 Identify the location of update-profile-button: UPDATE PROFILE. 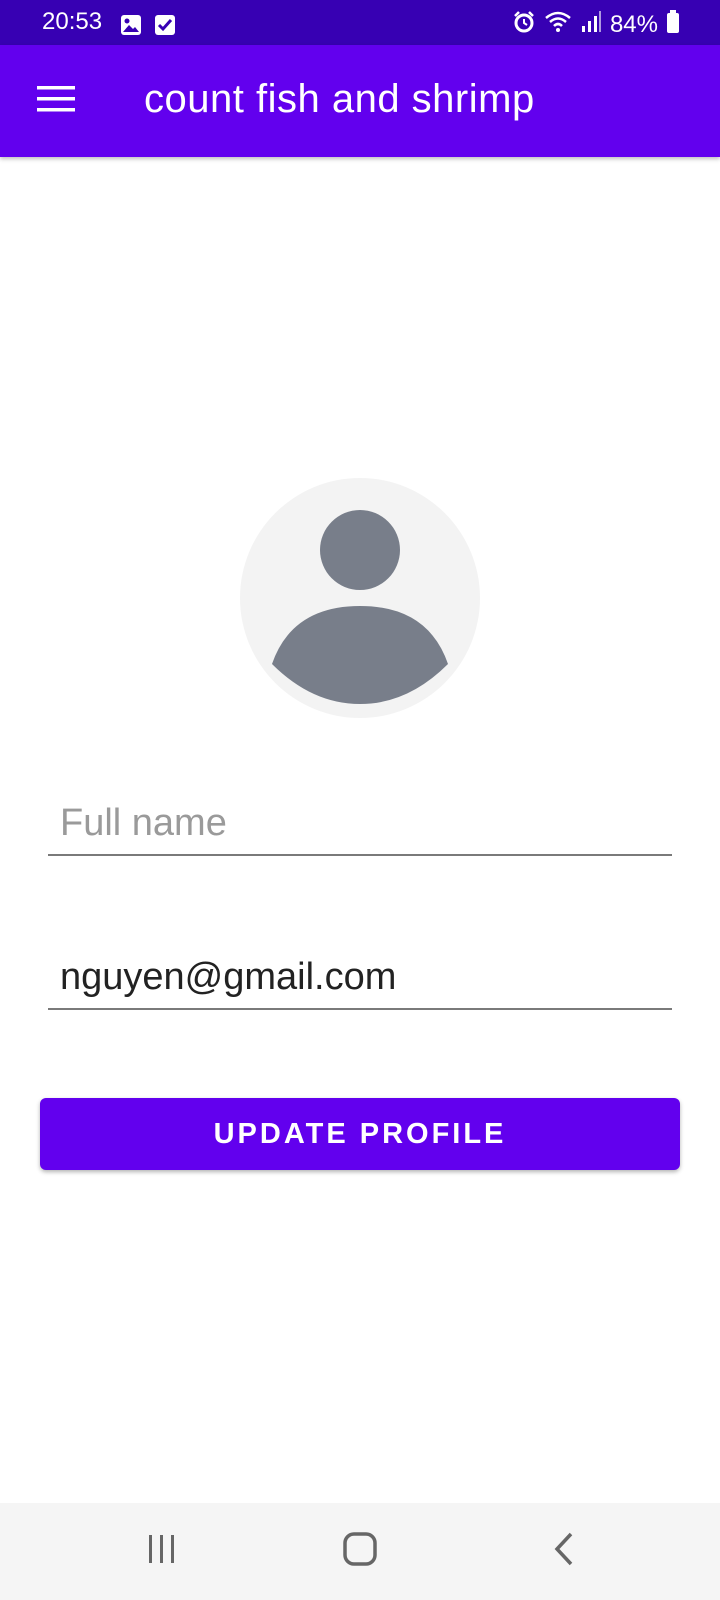
(360, 1134).